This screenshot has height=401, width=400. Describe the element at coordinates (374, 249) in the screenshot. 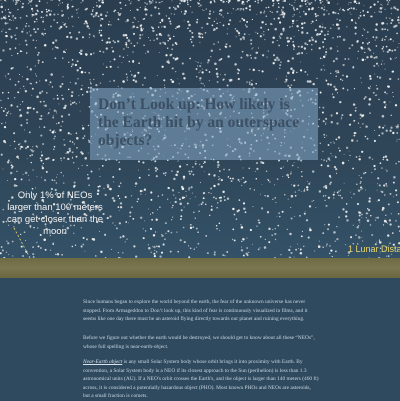

I see `lunar-distance-label: 1 Lunar Distance` at that location.